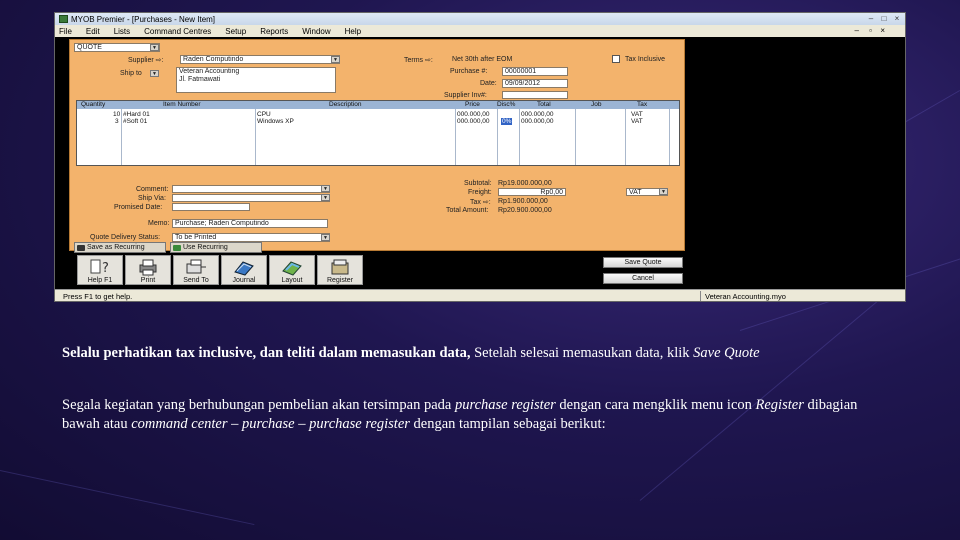 The width and height of the screenshot is (960, 540). What do you see at coordinates (235, 31) in the screenshot?
I see `menu-setup: Setup` at bounding box center [235, 31].